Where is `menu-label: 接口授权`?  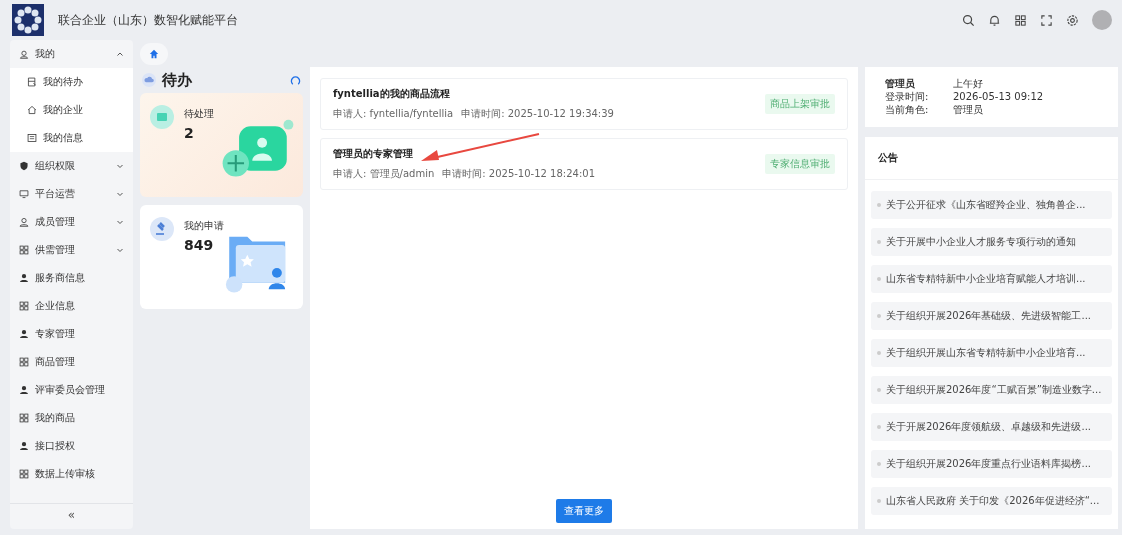
menu-label: 接口授权 is located at coordinates (55, 446).